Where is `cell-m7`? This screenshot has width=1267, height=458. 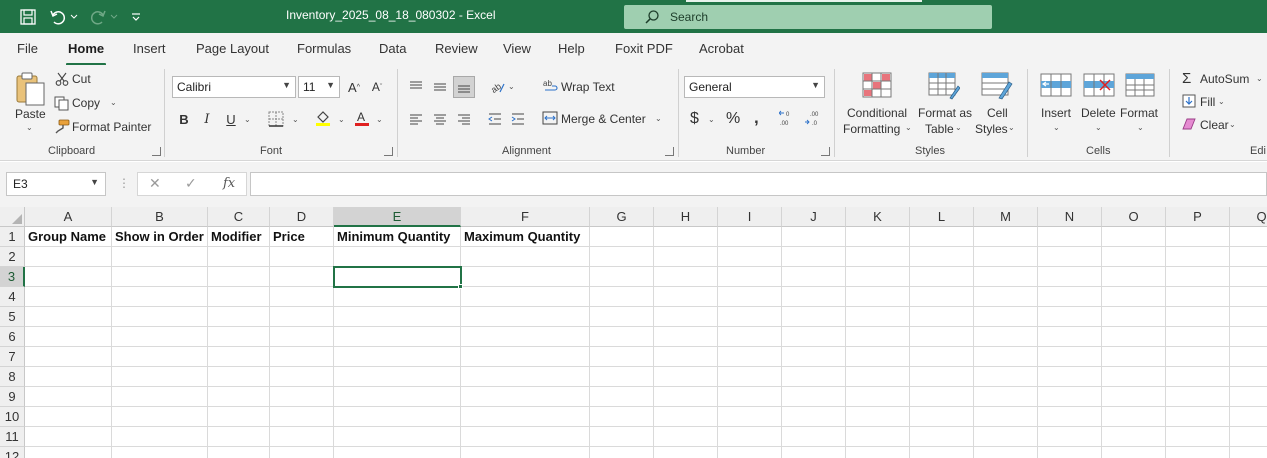 cell-m7 is located at coordinates (1006, 357).